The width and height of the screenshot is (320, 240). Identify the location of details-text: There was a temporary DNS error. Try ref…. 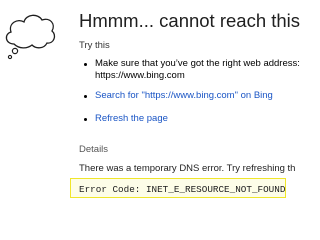
(187, 168).